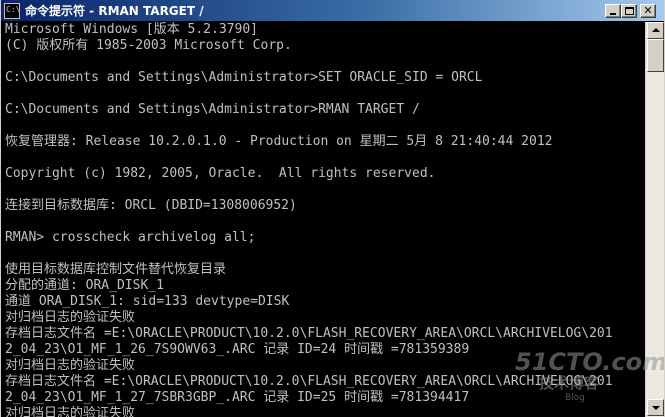 The width and height of the screenshot is (665, 417). I want to click on scroll-up-button, so click(655, 30).